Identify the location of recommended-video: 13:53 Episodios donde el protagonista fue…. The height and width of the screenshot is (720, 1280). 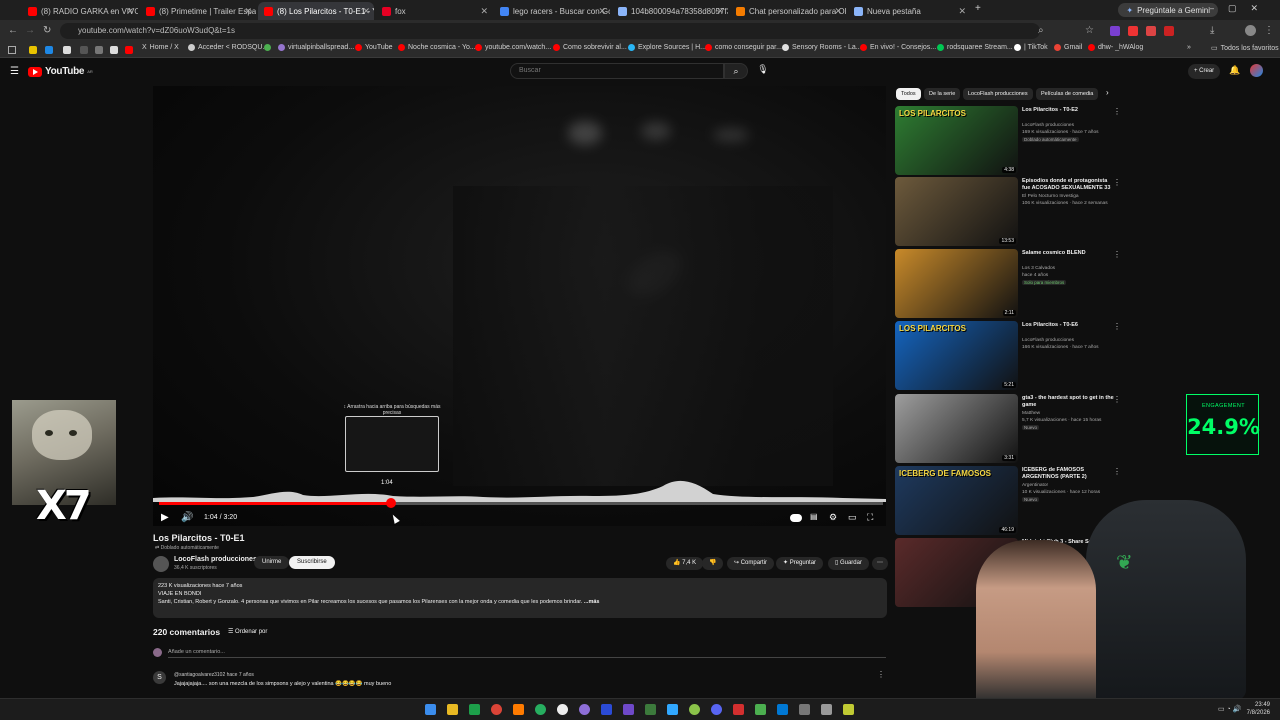
(1010, 212).